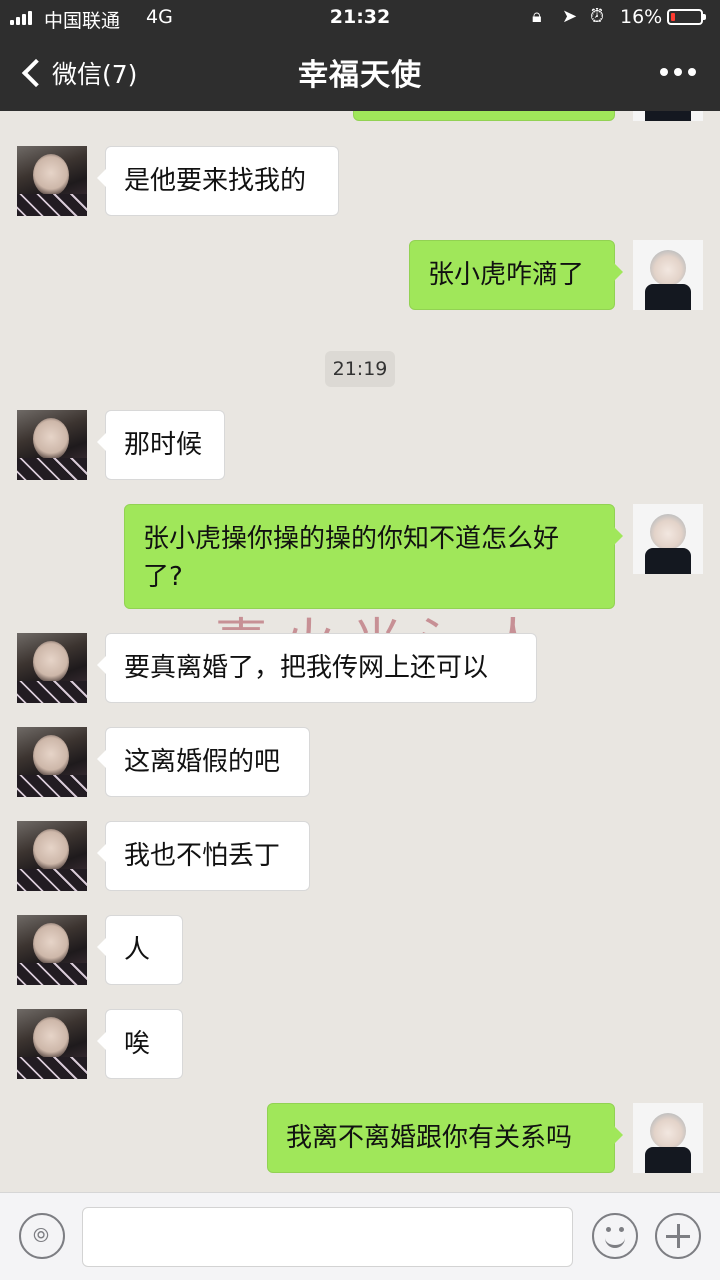  What do you see at coordinates (161, 445) in the screenshot?
I see `message-bubble: 那时候` at bounding box center [161, 445].